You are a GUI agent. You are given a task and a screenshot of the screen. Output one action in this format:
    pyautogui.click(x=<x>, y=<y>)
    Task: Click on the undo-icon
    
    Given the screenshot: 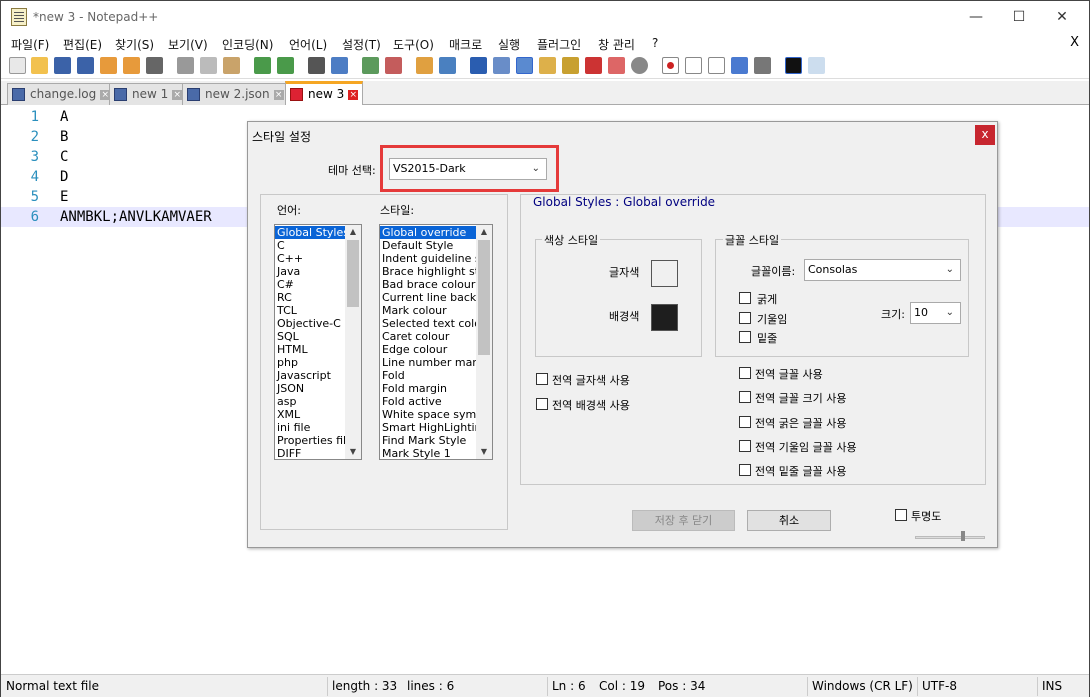 What is the action you would take?
    pyautogui.click(x=262, y=65)
    